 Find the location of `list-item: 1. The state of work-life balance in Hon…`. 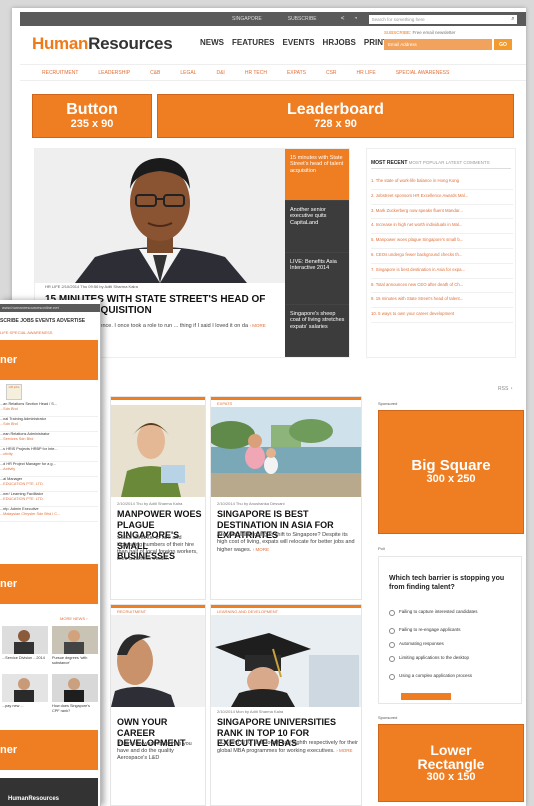

list-item: 1. The state of work-life balance in Hon… is located at coordinates (442, 182).